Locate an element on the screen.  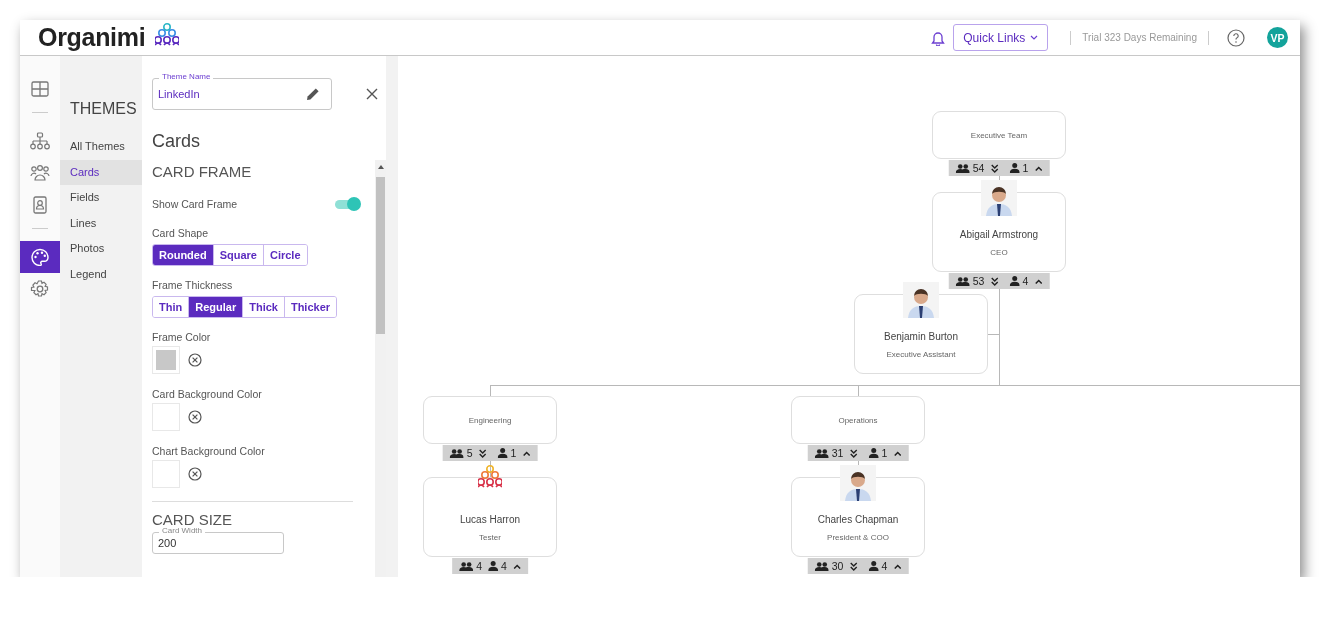
job-title: Executive Assistant is located at coordinates (921, 354).